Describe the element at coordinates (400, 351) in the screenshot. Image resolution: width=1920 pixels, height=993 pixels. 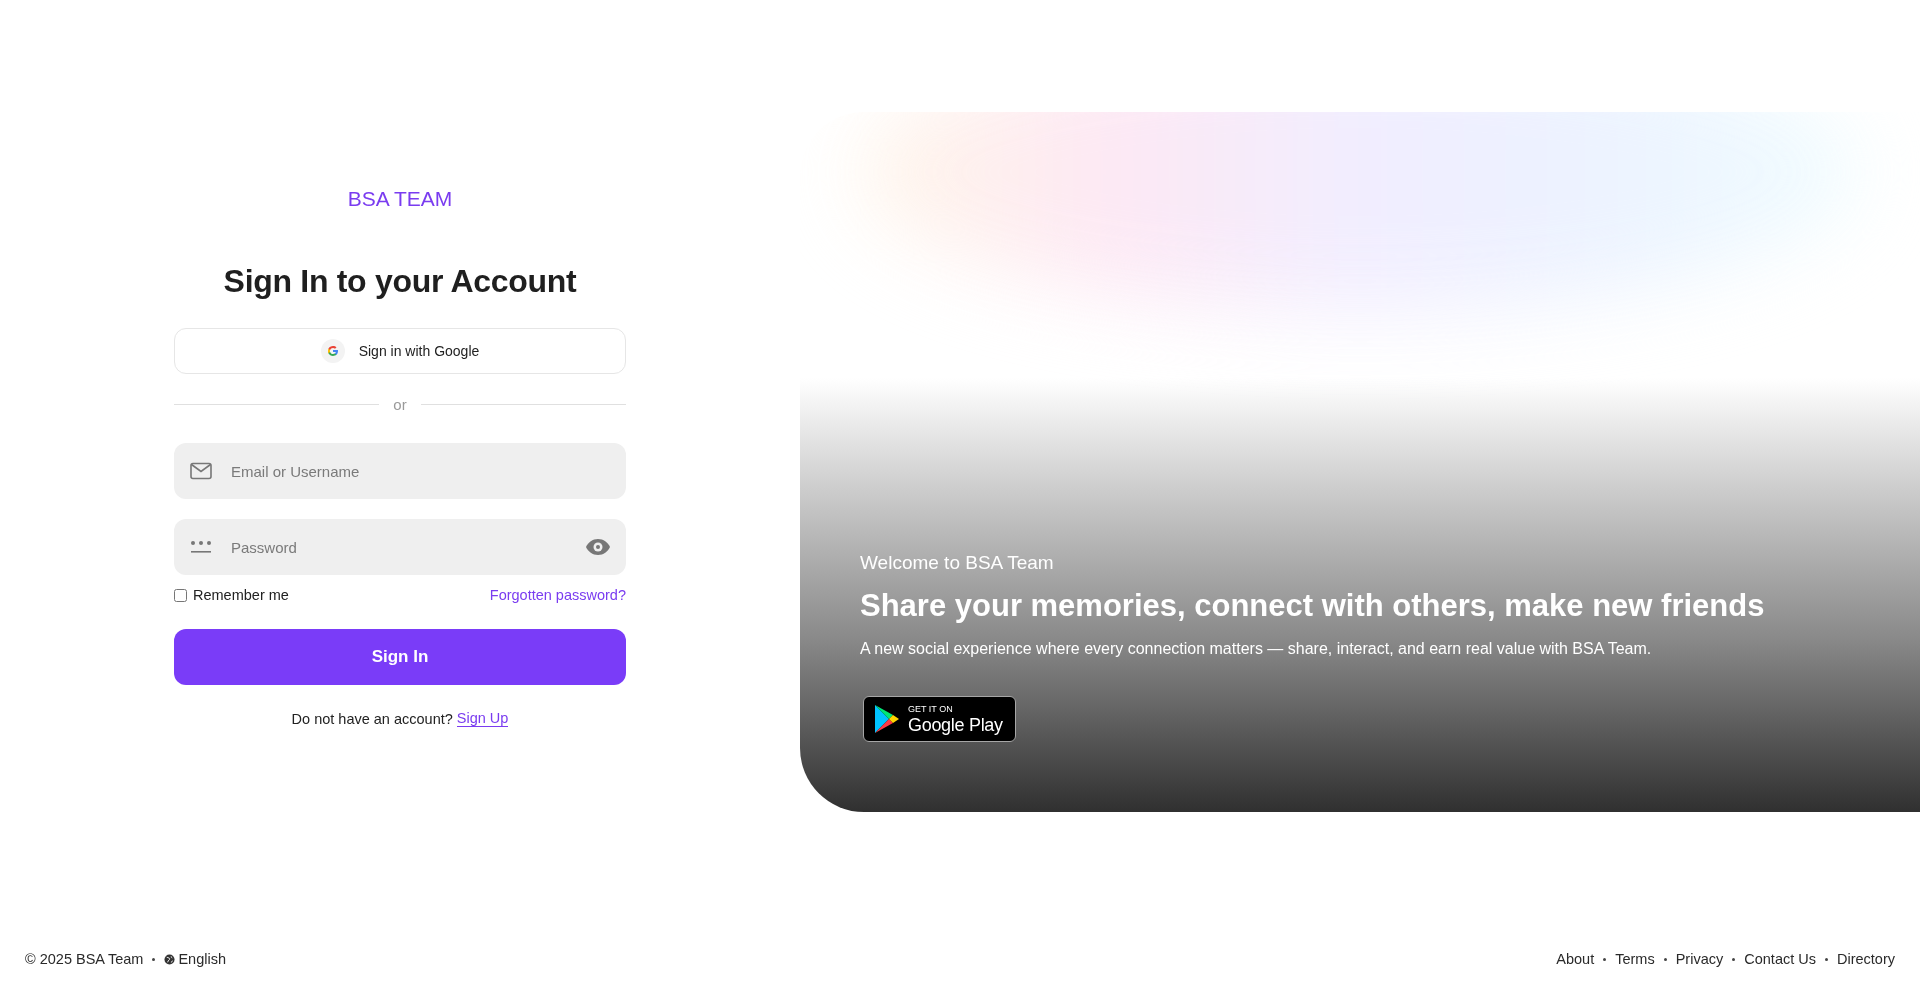
I see `google-sign-in-button: Sign in with Google` at that location.